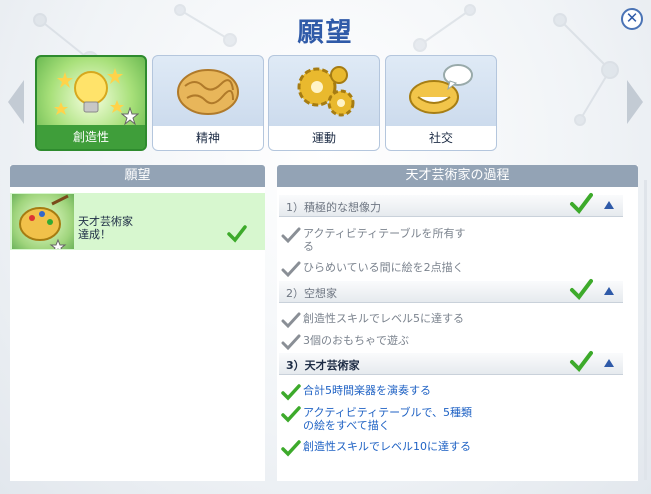 This screenshot has width=651, height=494. Describe the element at coordinates (89, 91) in the screenshot. I see `lightbulb-icon` at that location.